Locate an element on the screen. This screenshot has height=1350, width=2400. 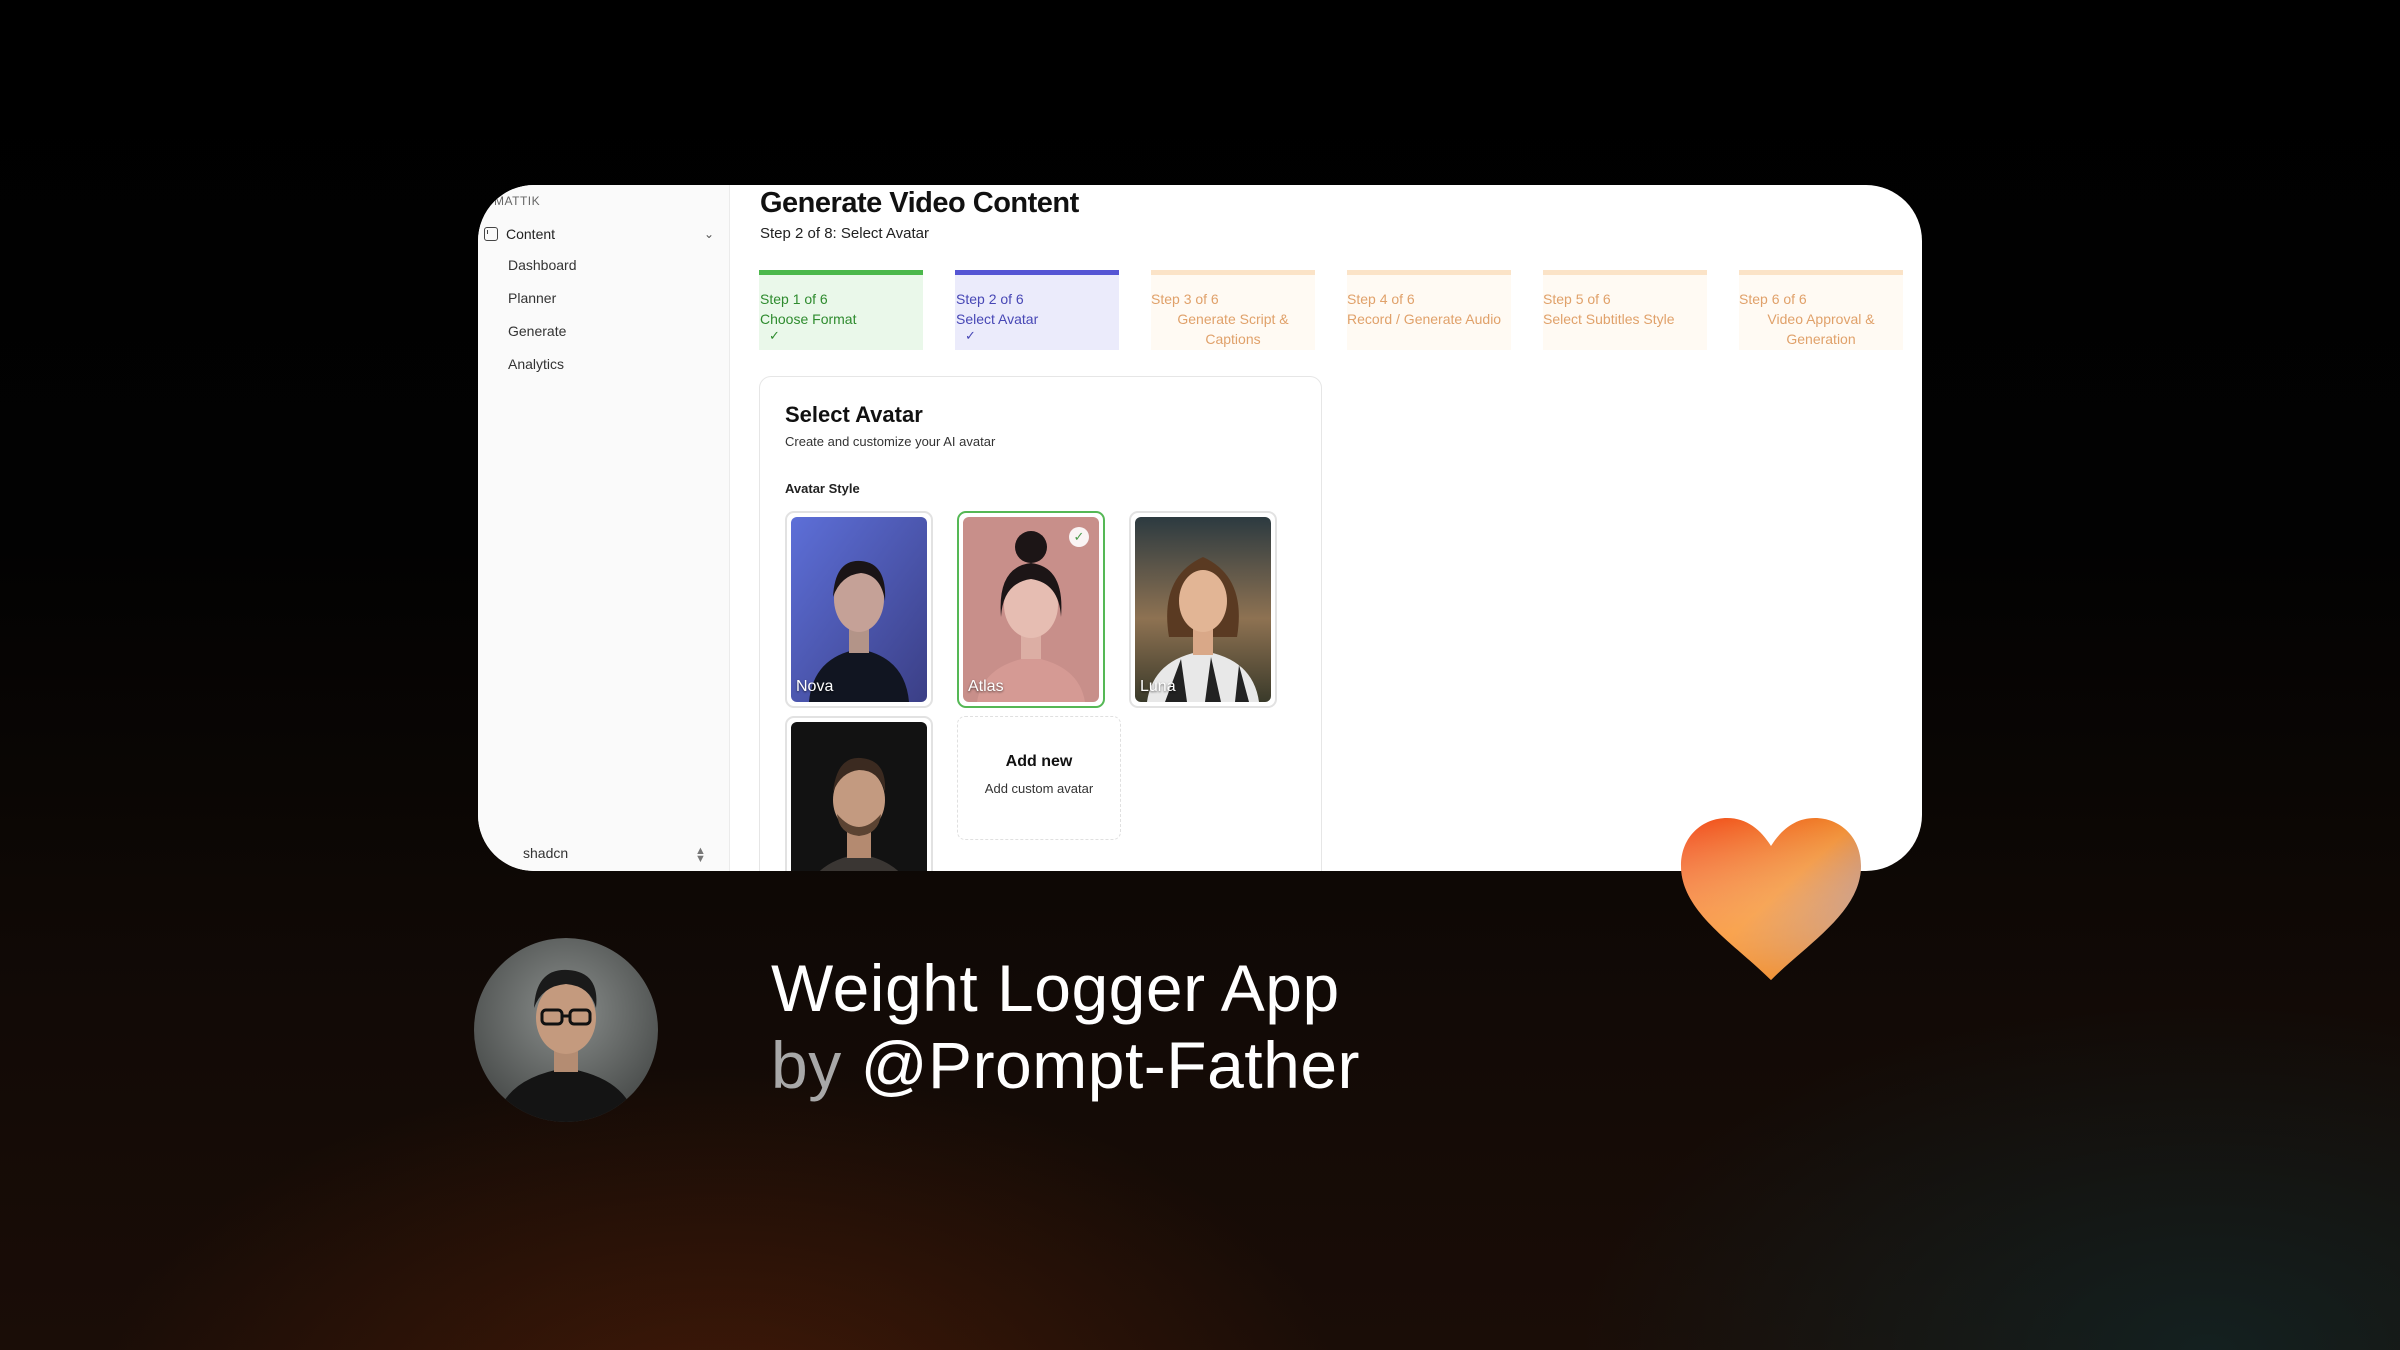
avatar-name: Nova is located at coordinates (815, 686).